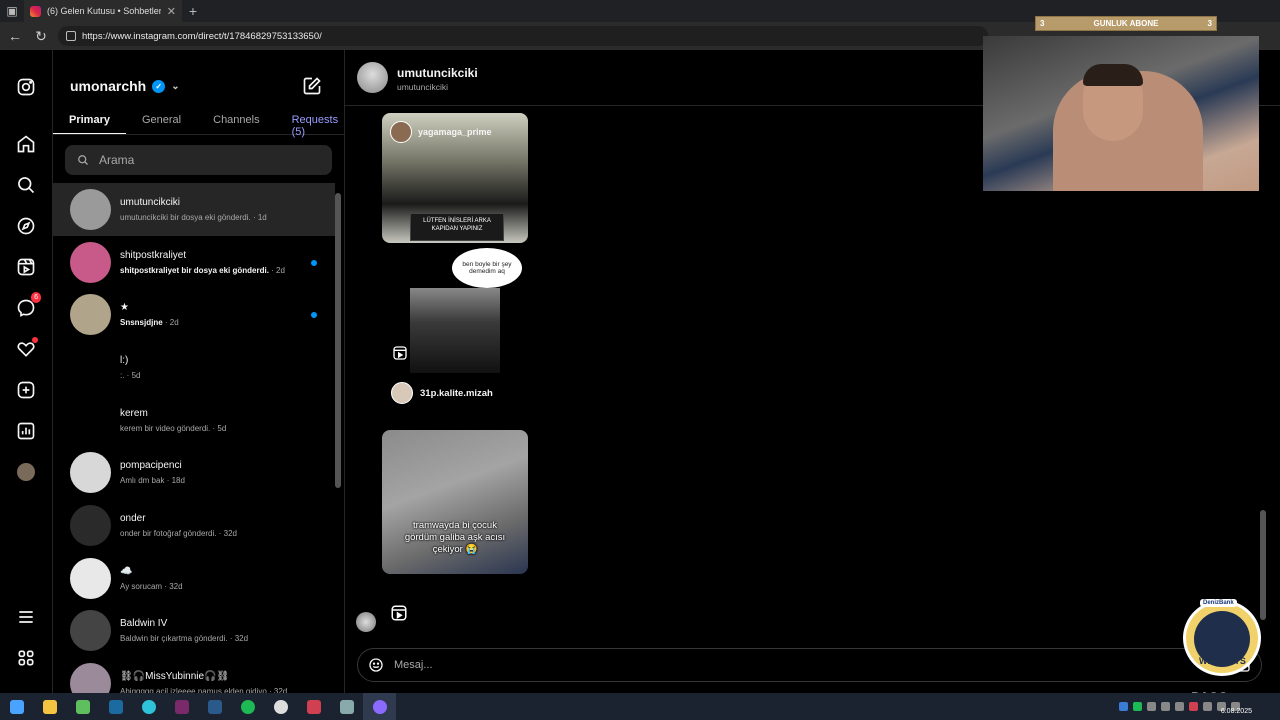  I want to click on conversation-item: ★ Snsnsjdjne · 2d, so click(194, 314).